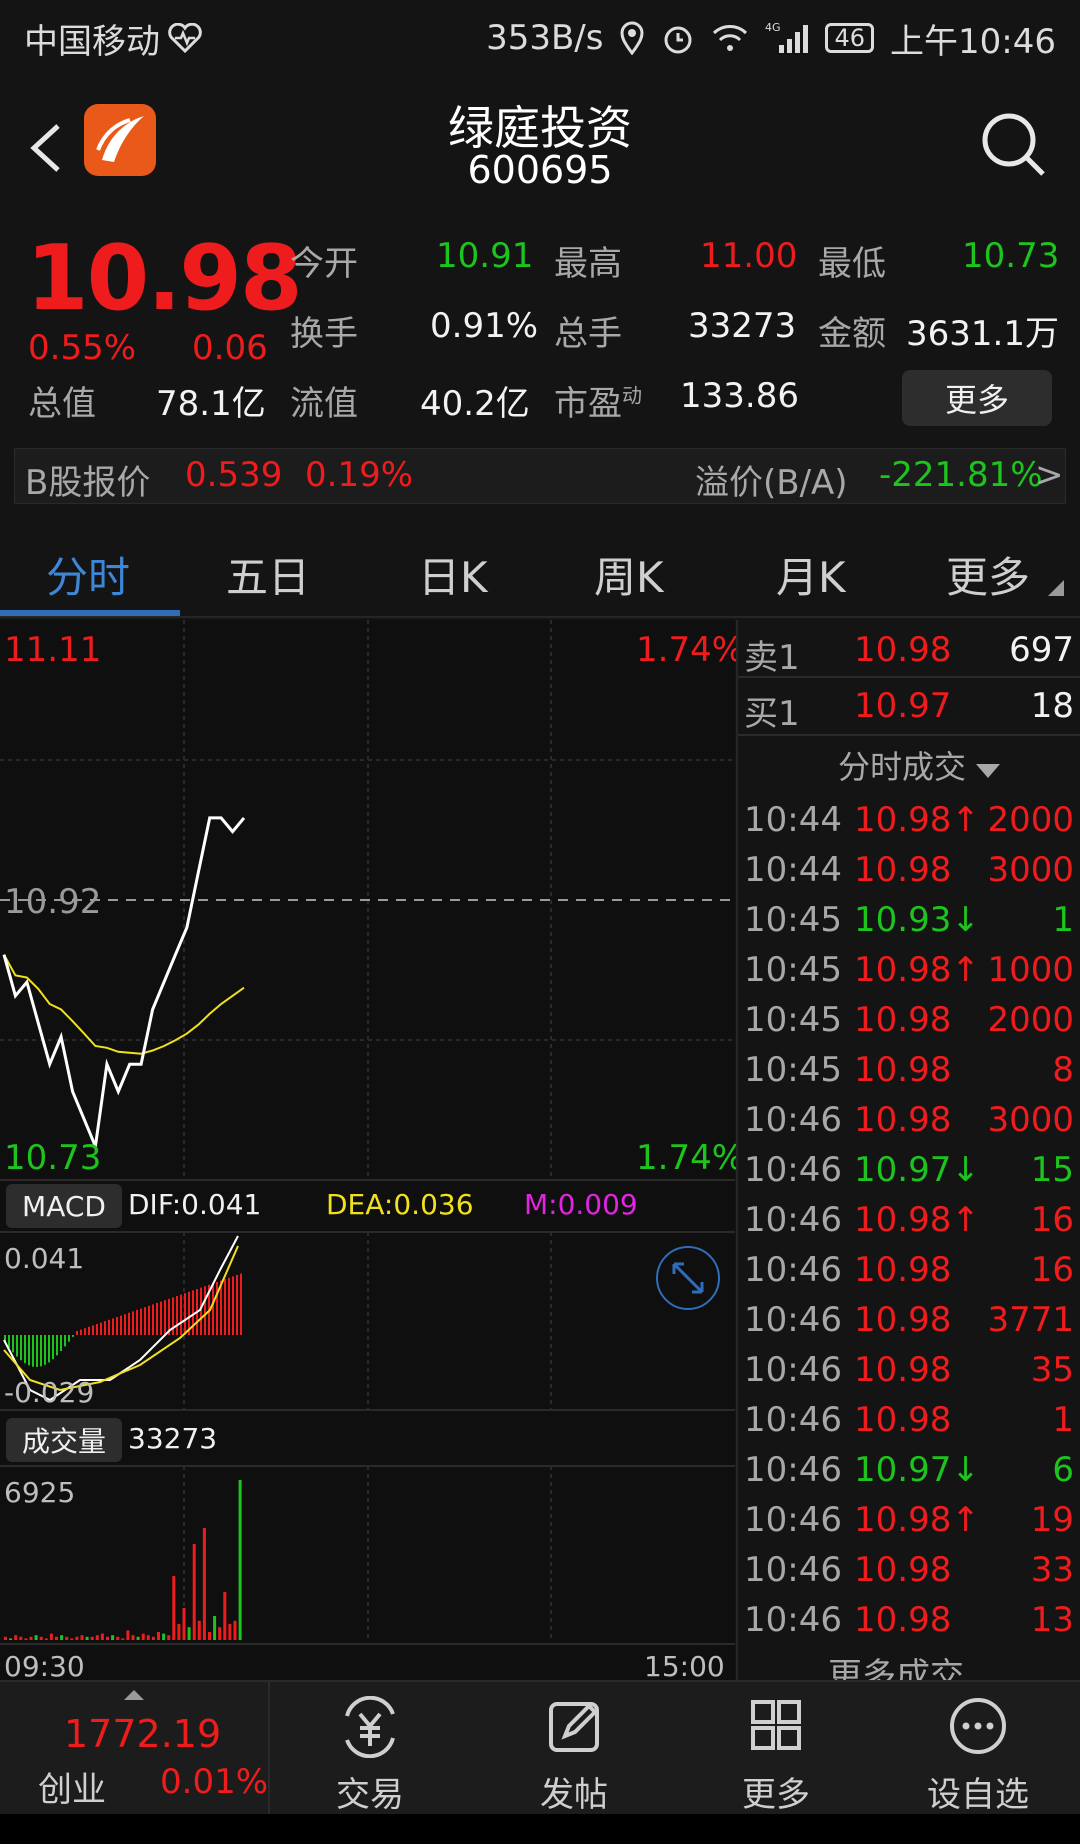  I want to click on high-value: 11.00, so click(749, 256).